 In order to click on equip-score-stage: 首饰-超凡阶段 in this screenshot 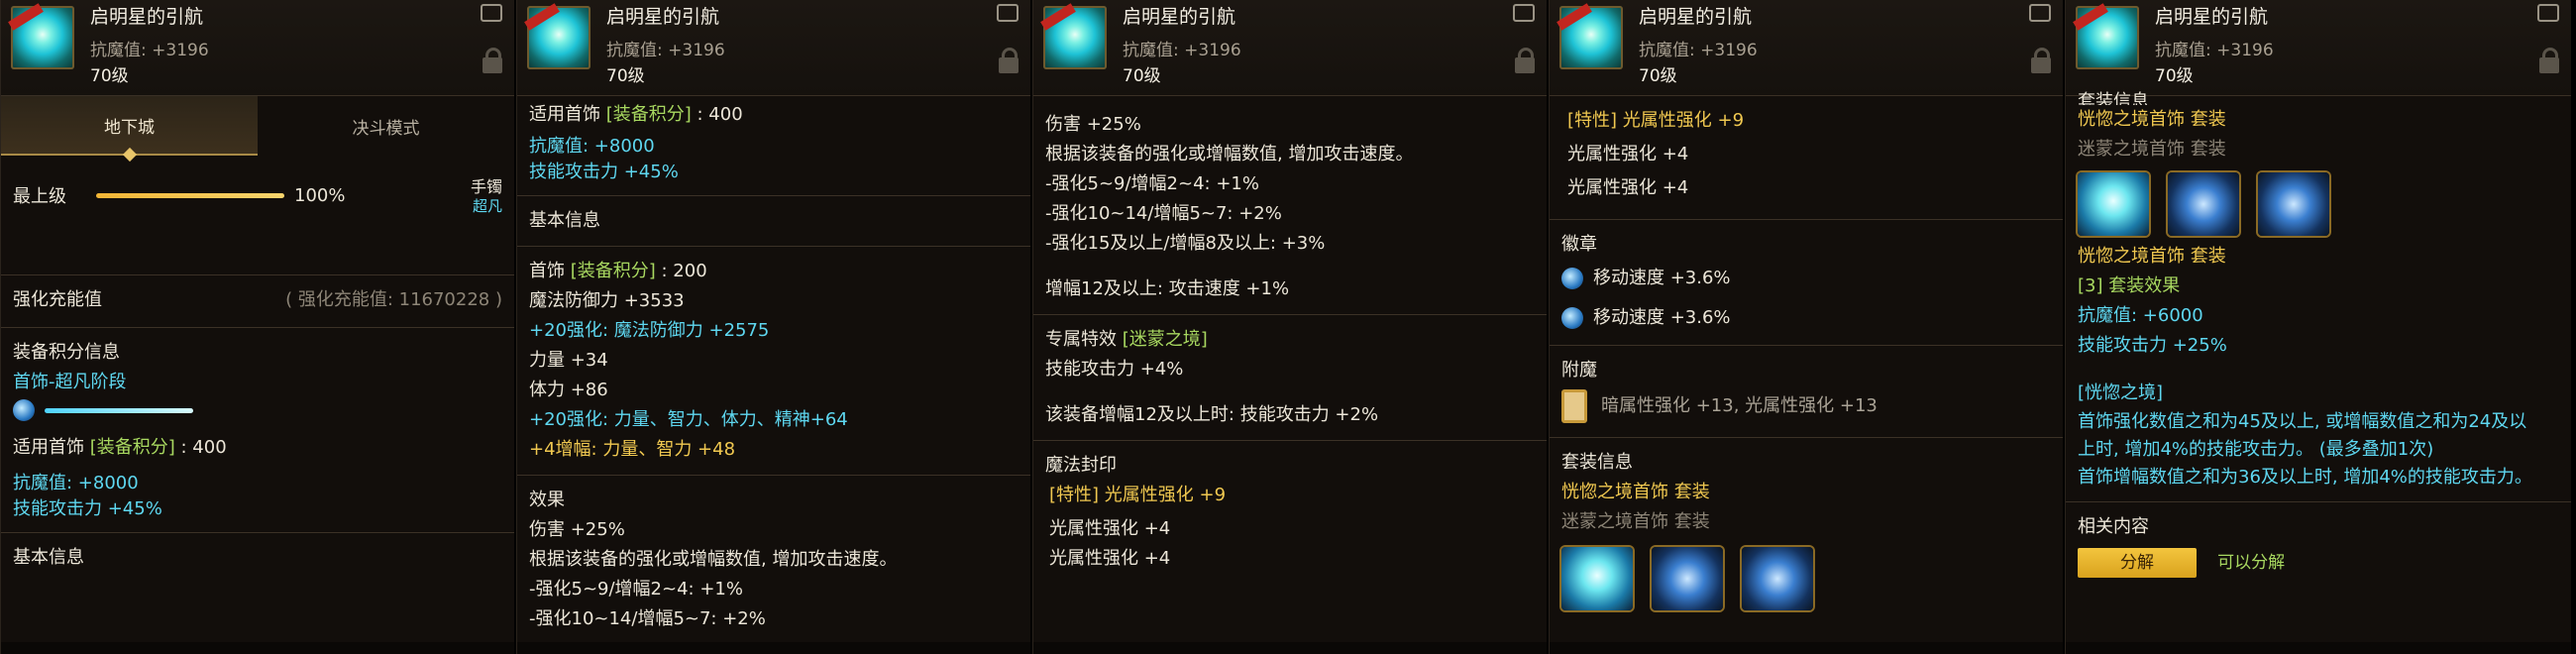, I will do `click(70, 382)`.